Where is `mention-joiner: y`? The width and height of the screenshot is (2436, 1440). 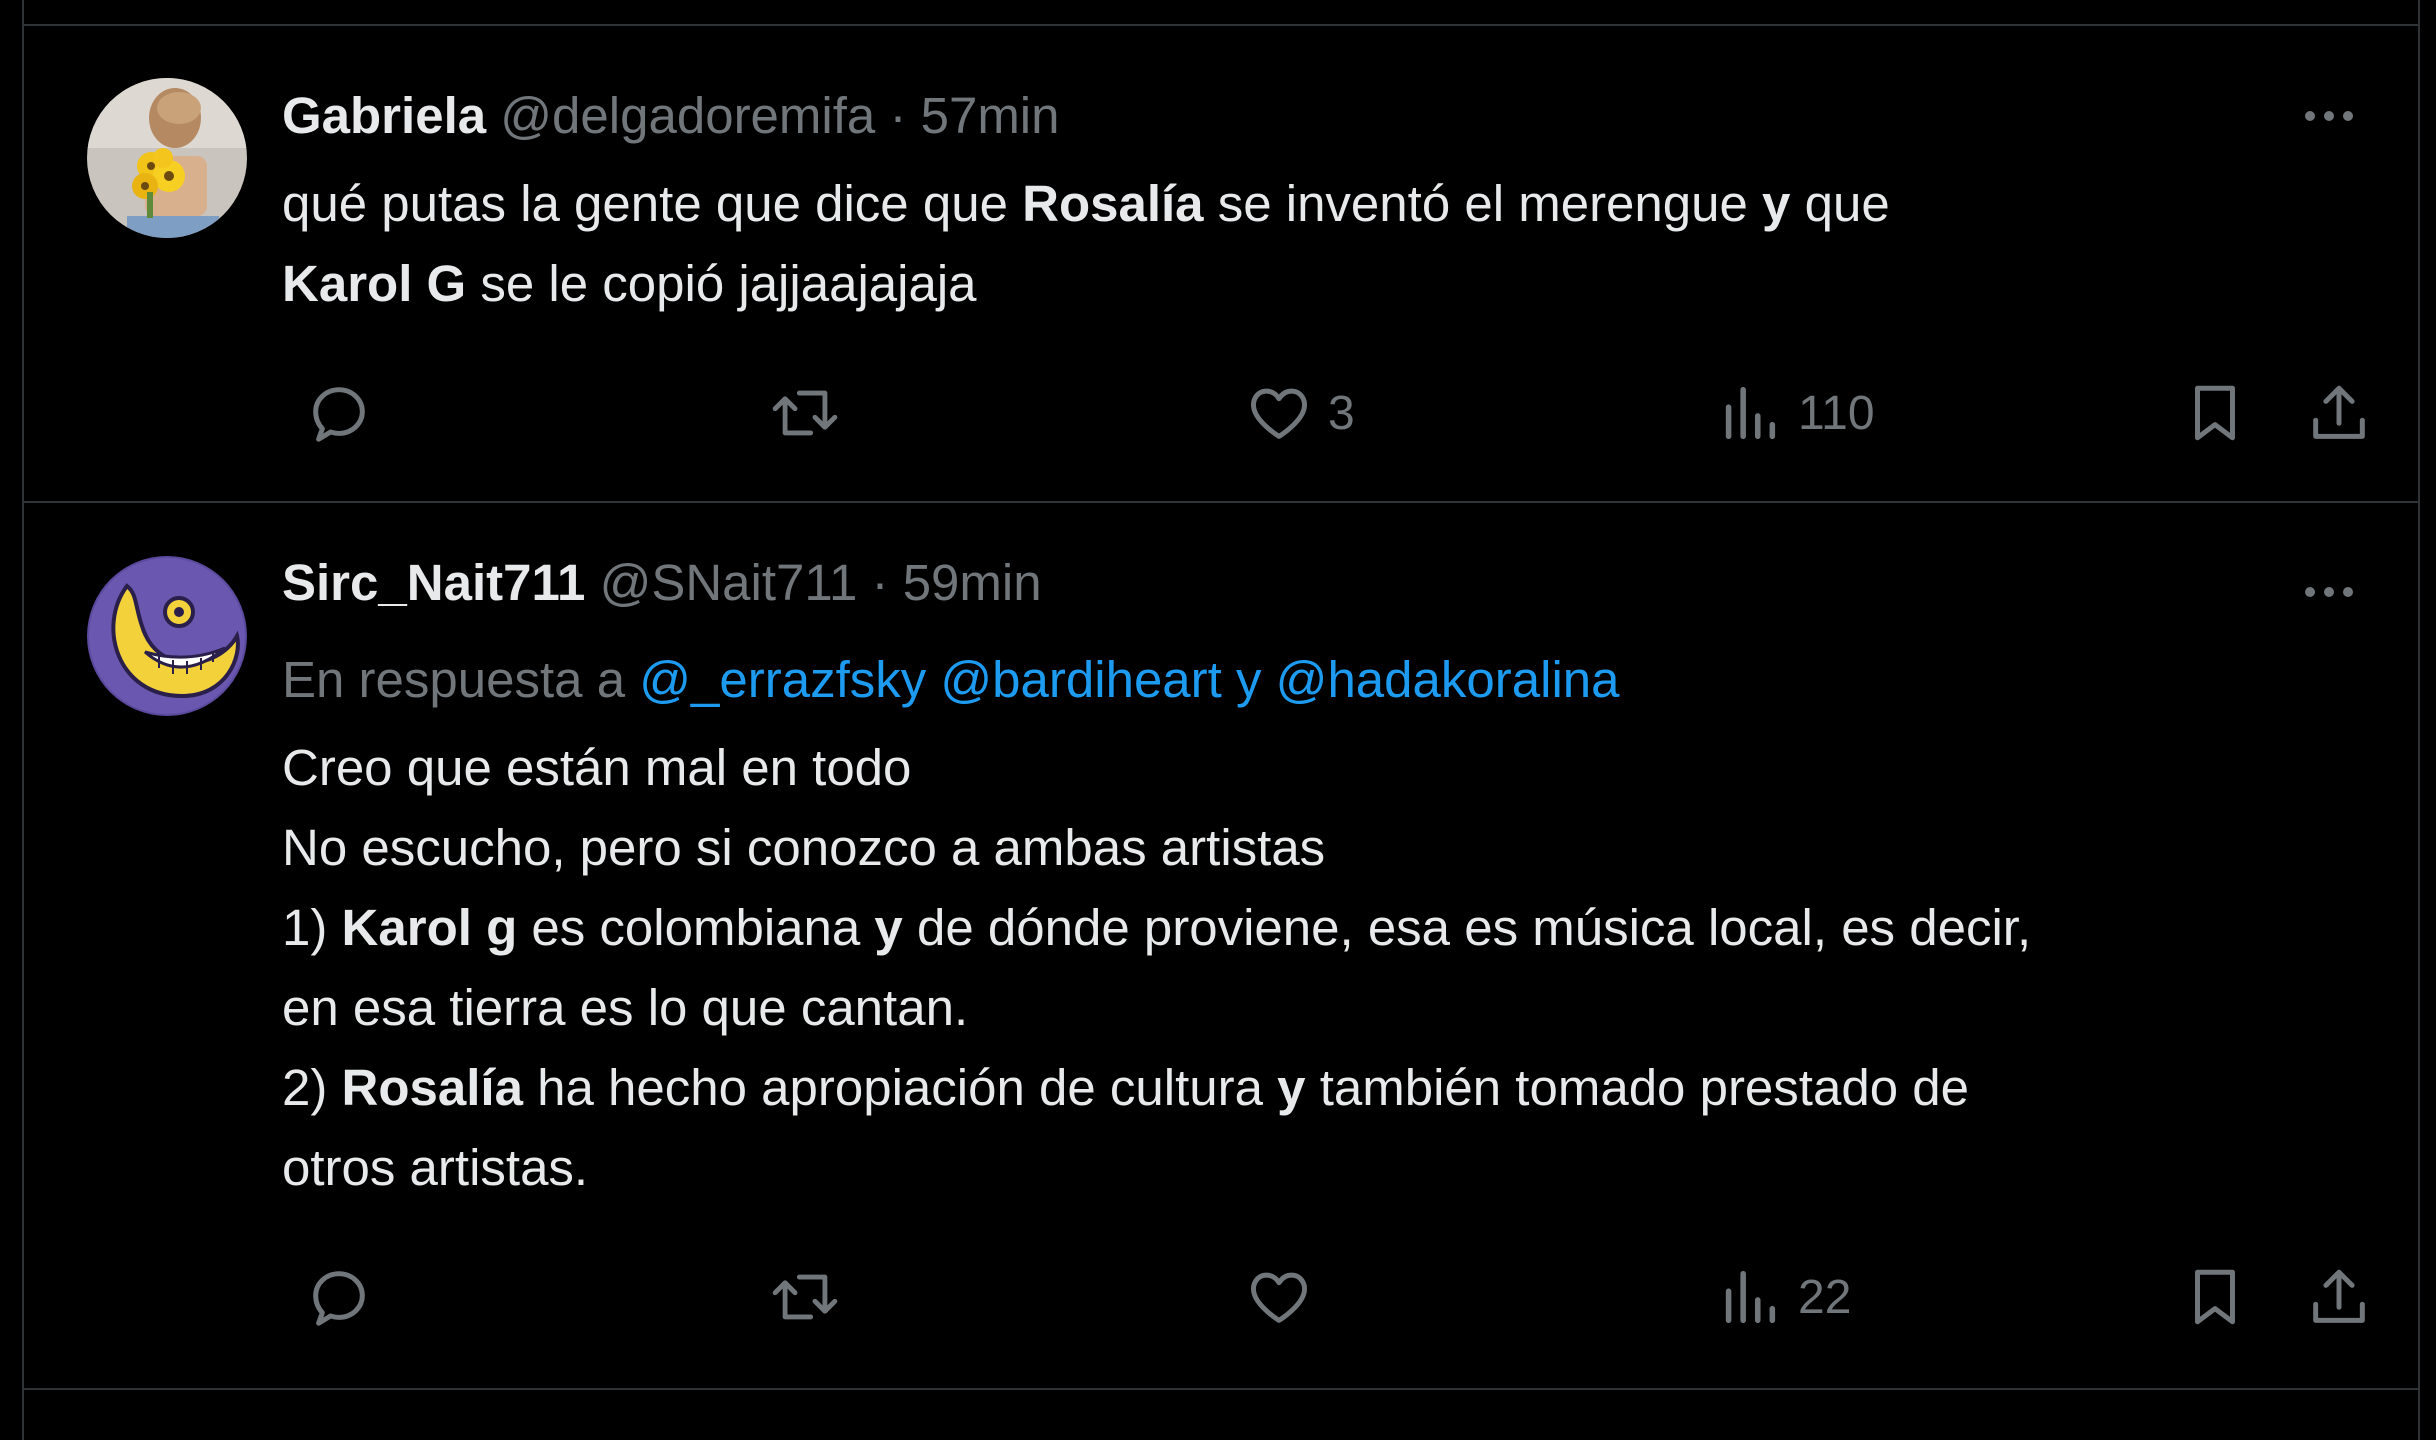 mention-joiner: y is located at coordinates (1249, 679).